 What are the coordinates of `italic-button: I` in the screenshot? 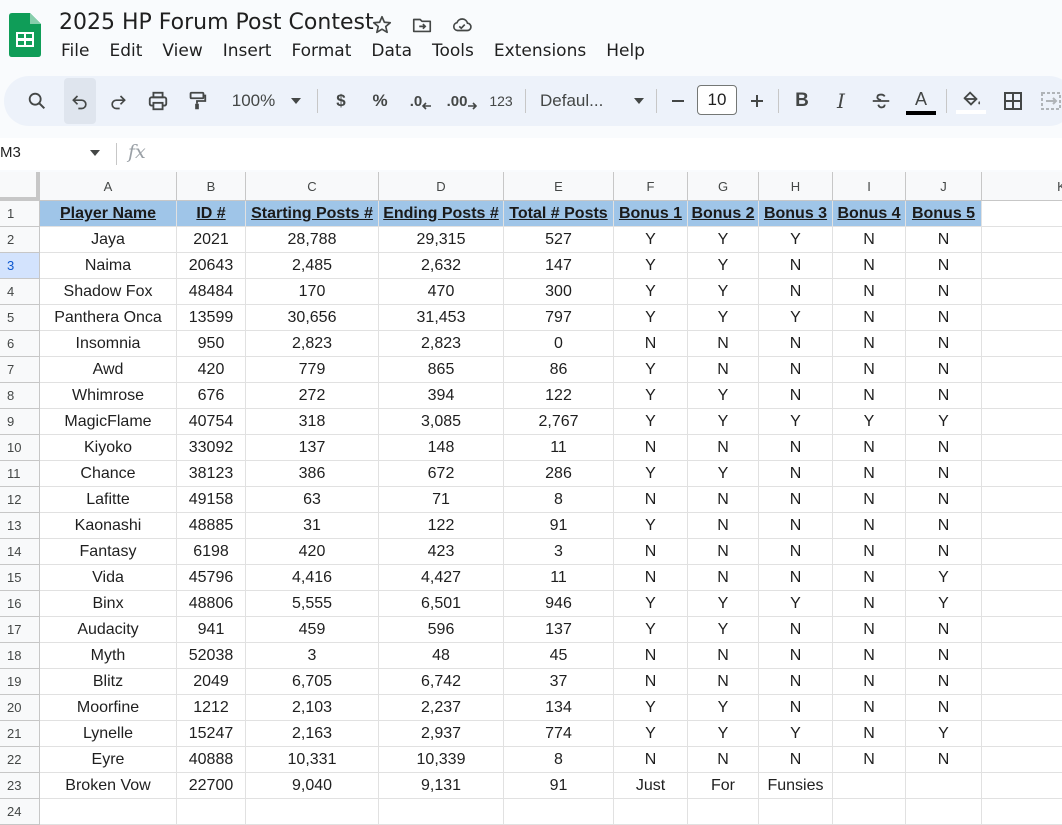 It's located at (841, 101).